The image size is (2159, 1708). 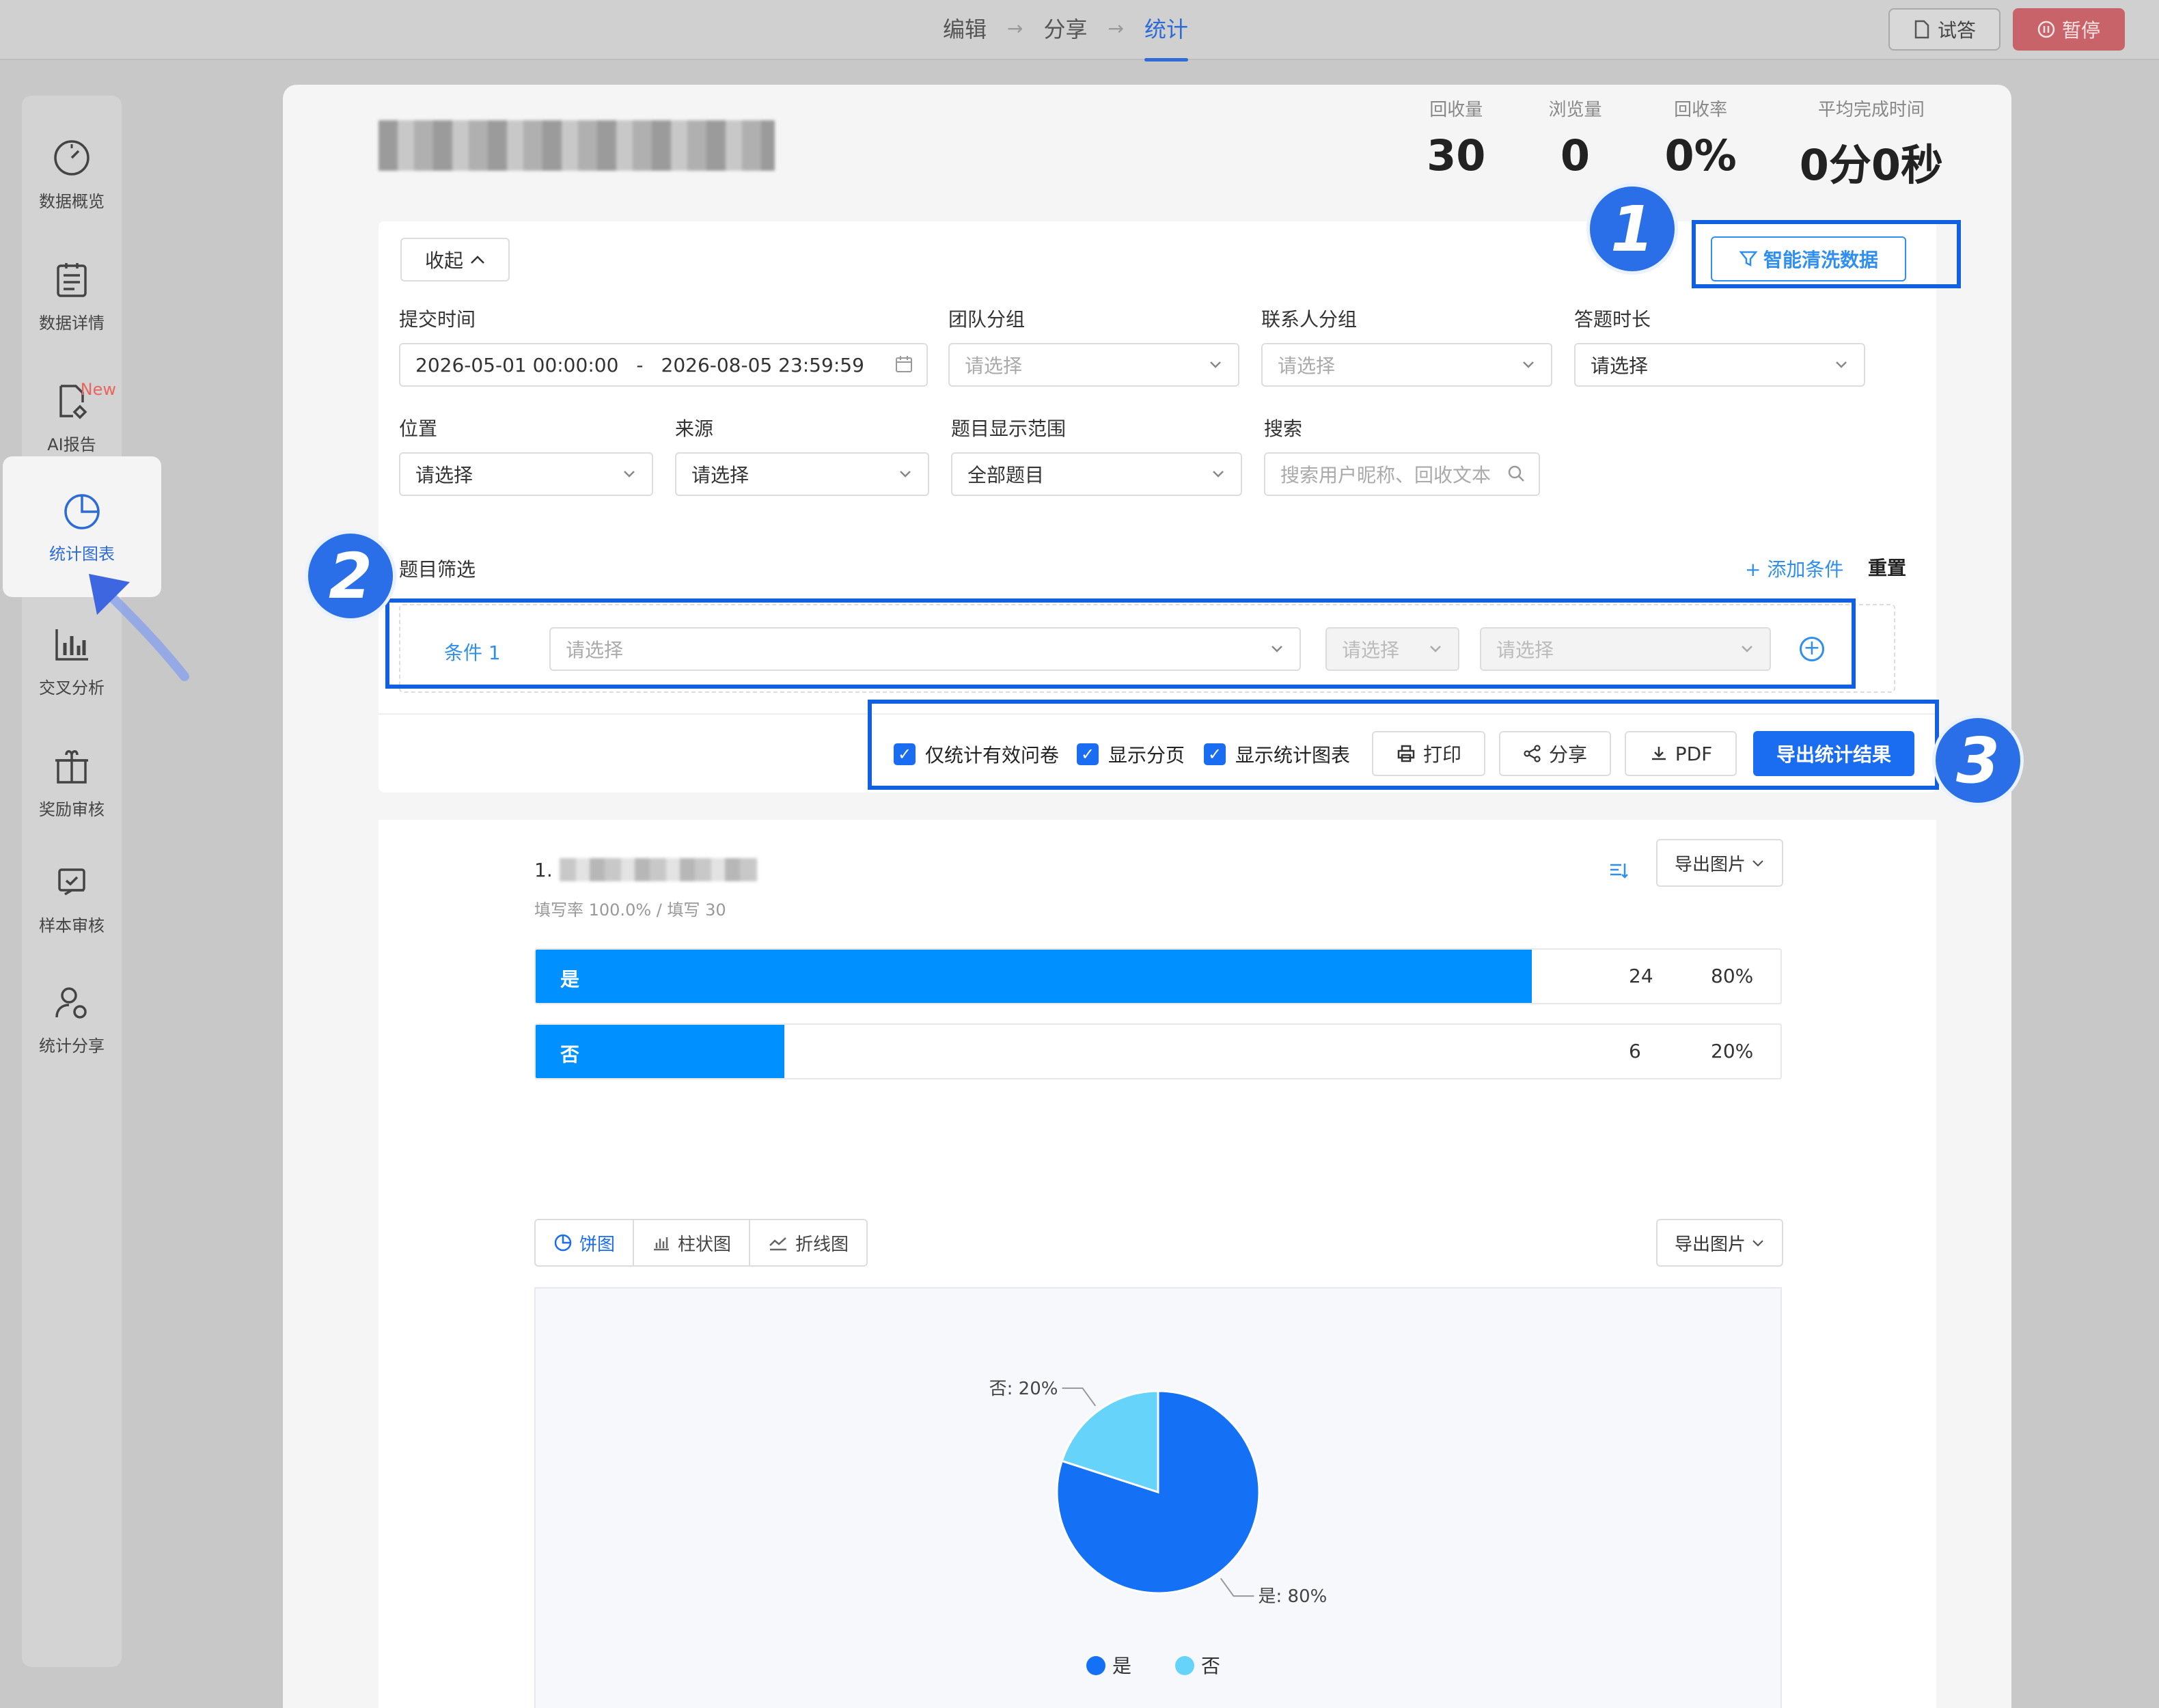 I want to click on option-count: 24, so click(x=1641, y=976).